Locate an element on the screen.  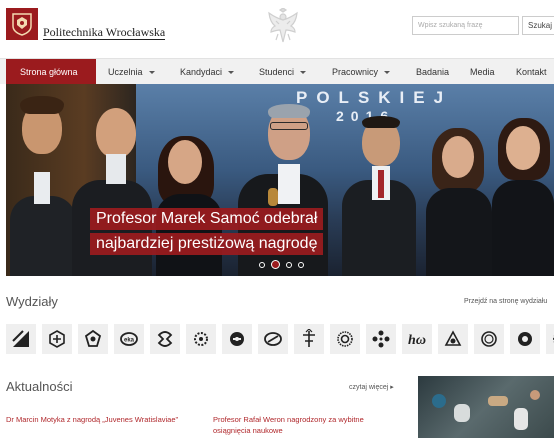
electronics-icon: eka is located at coordinates (129, 339).